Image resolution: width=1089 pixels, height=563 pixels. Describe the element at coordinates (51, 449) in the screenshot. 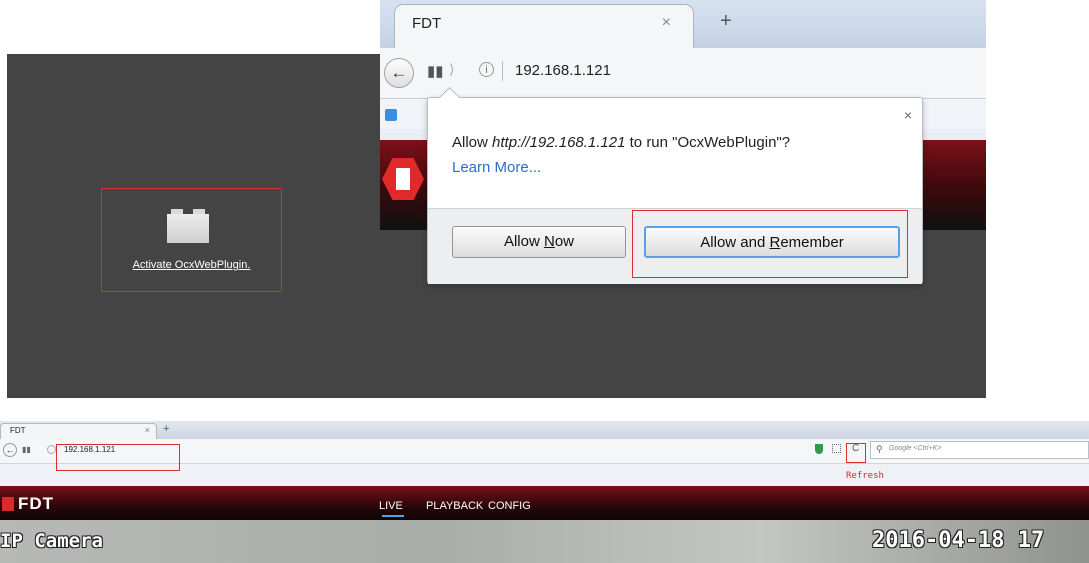

I see `info-icon` at that location.